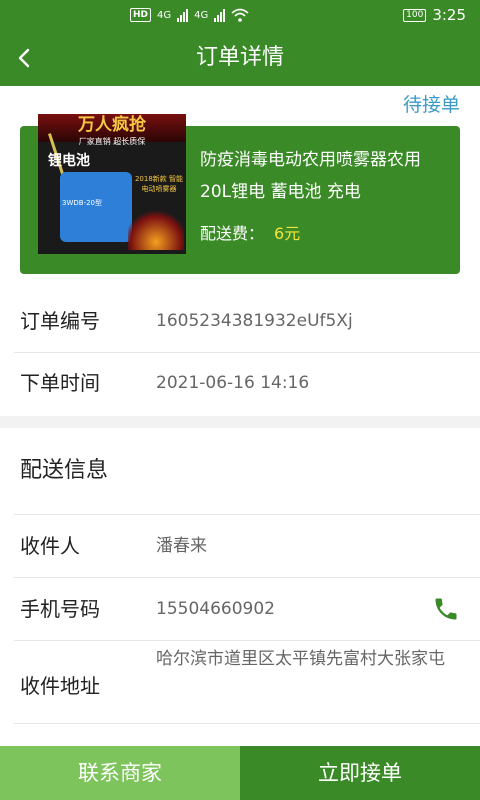  Describe the element at coordinates (360, 773) in the screenshot. I see `accept-order-button: 立即接单` at that location.